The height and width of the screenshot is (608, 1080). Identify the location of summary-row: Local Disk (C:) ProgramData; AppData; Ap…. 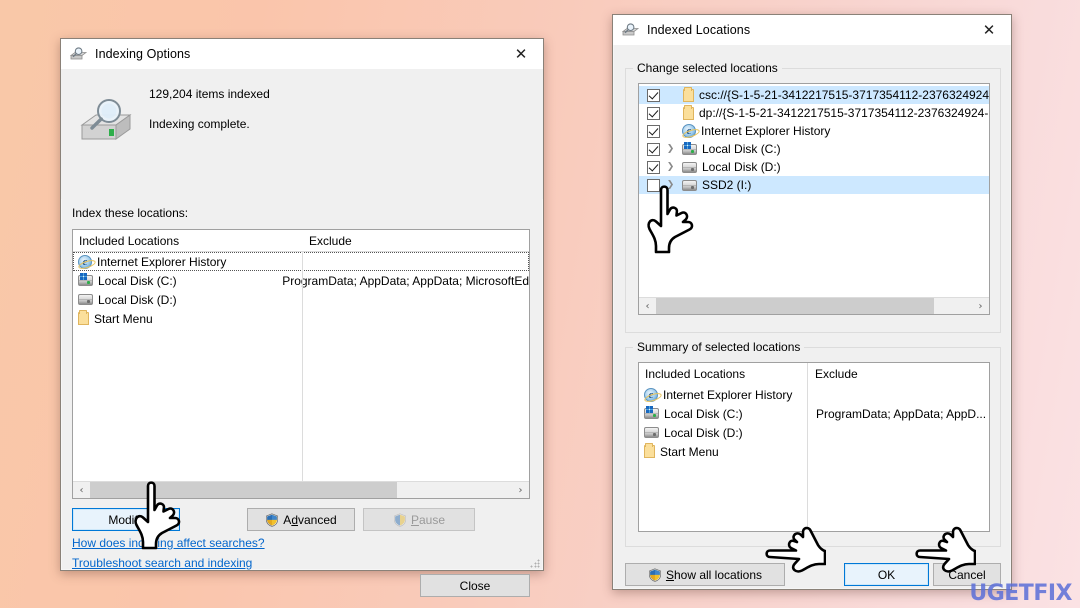
(814, 413).